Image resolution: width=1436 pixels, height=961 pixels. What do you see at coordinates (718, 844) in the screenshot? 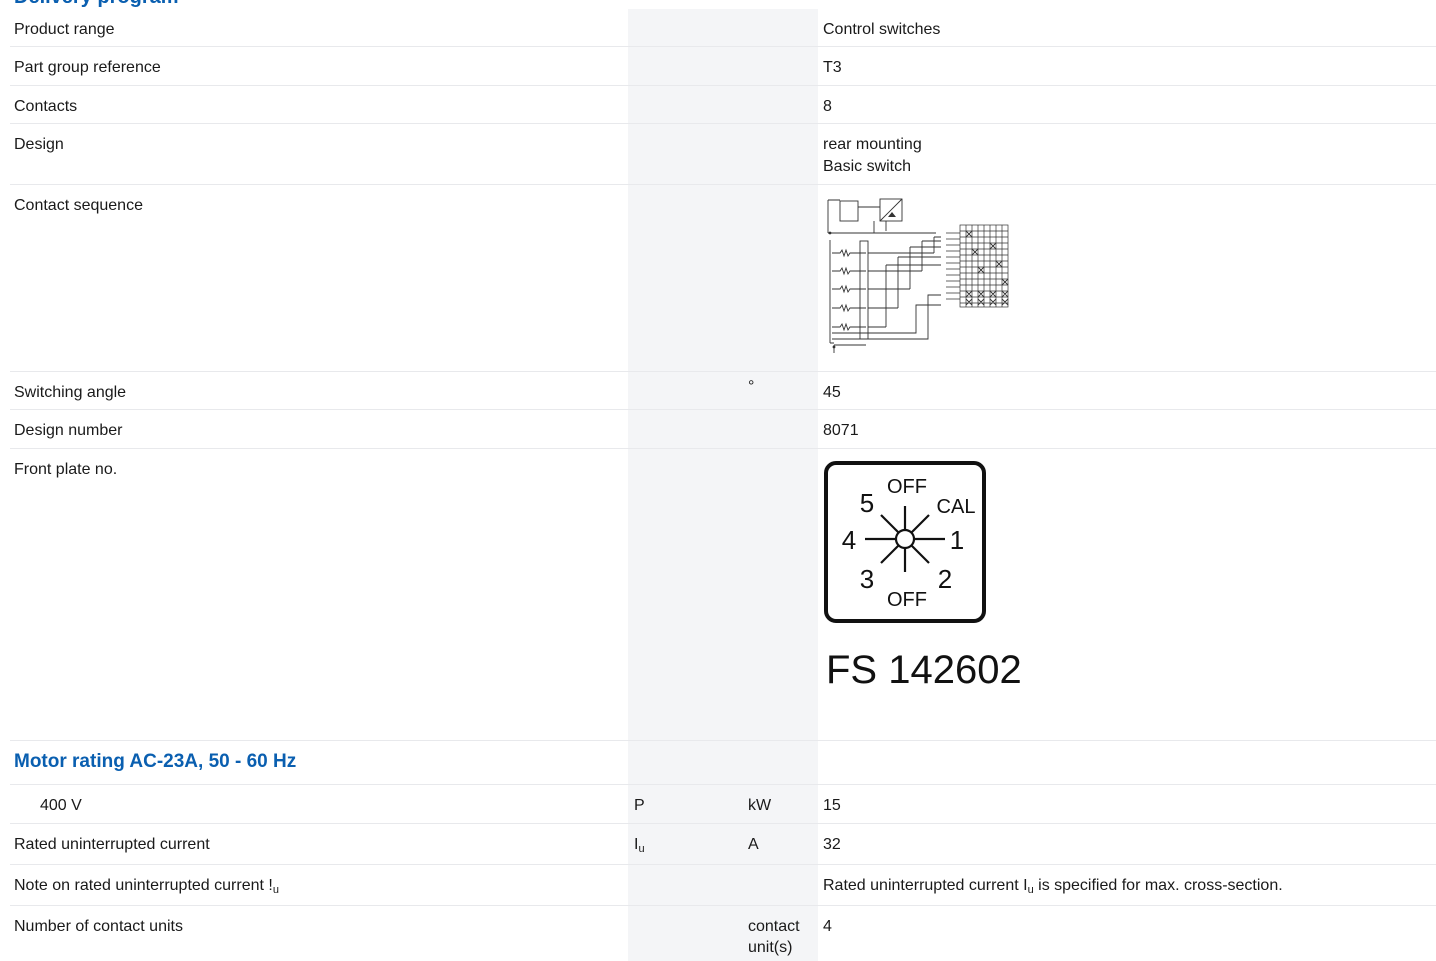
I see `table-row: Rated uninterrupted current Iu A 32` at bounding box center [718, 844].